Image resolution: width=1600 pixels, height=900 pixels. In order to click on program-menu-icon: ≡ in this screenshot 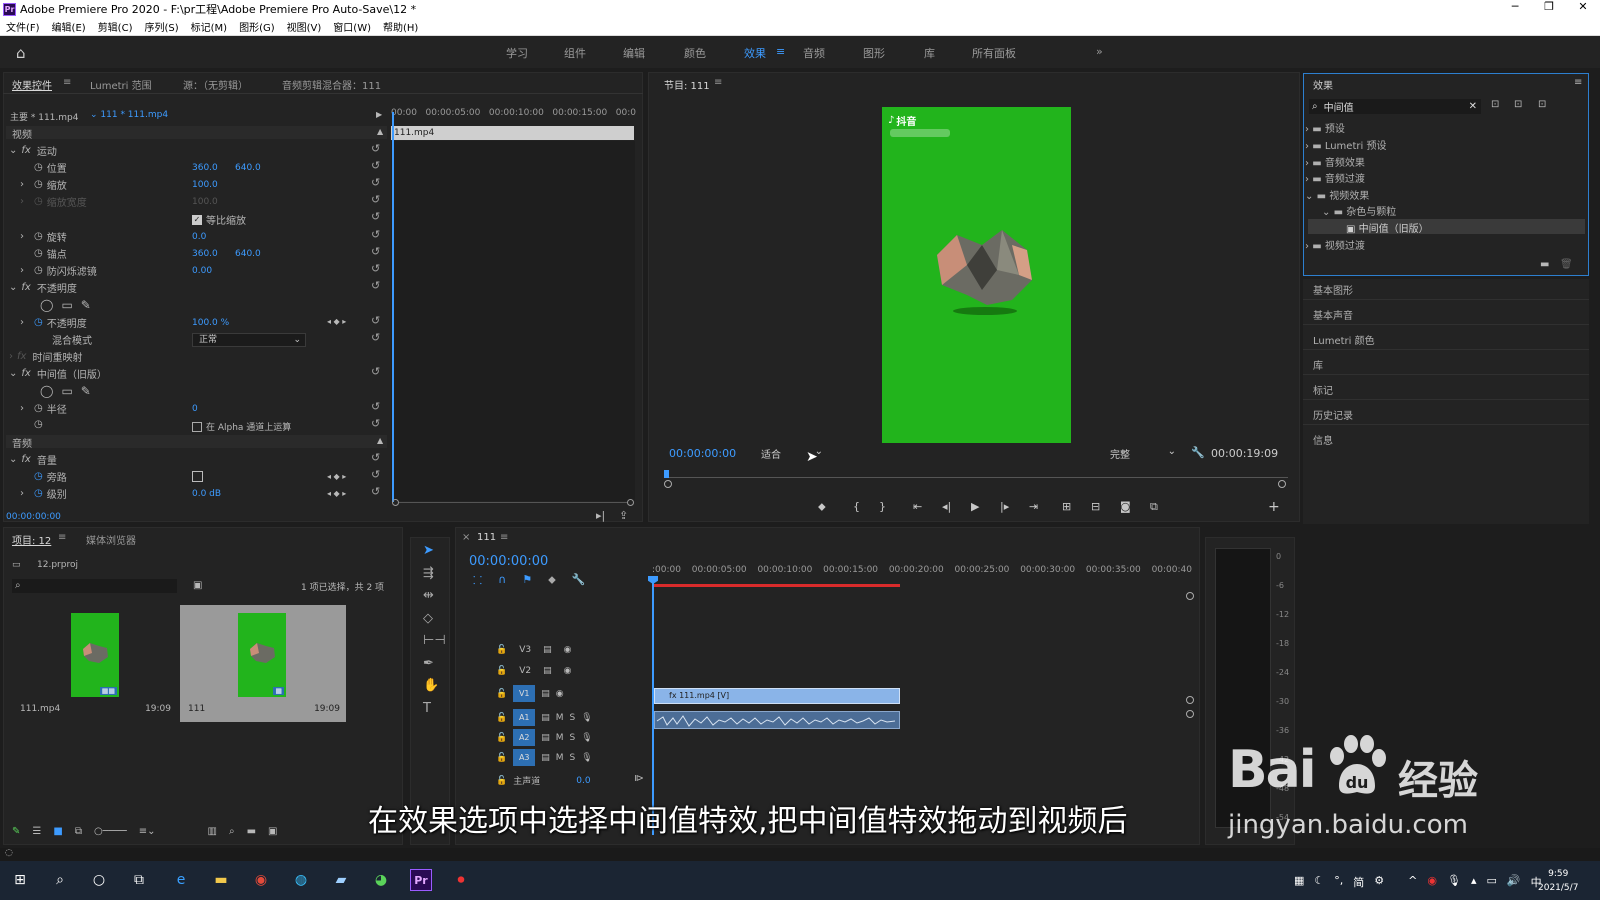, I will do `click(718, 82)`.